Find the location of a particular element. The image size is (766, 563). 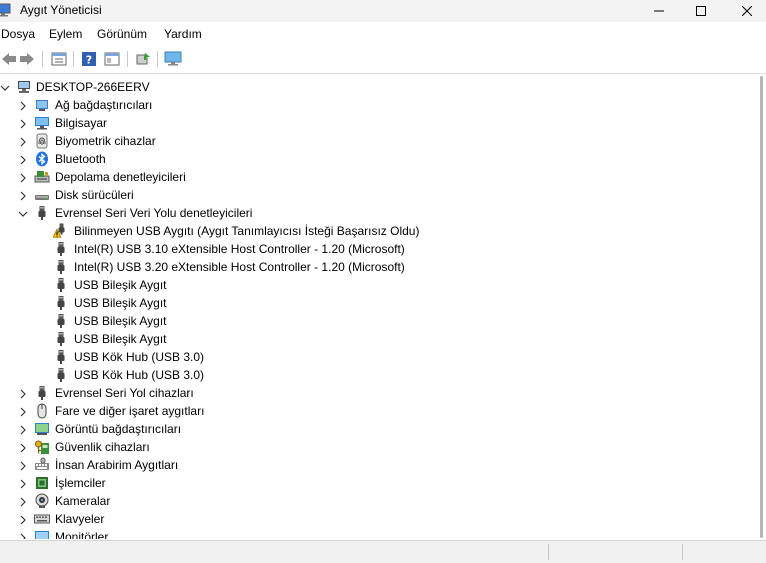

tree-item-label: DESKTOP-266EERV is located at coordinates (93, 87).